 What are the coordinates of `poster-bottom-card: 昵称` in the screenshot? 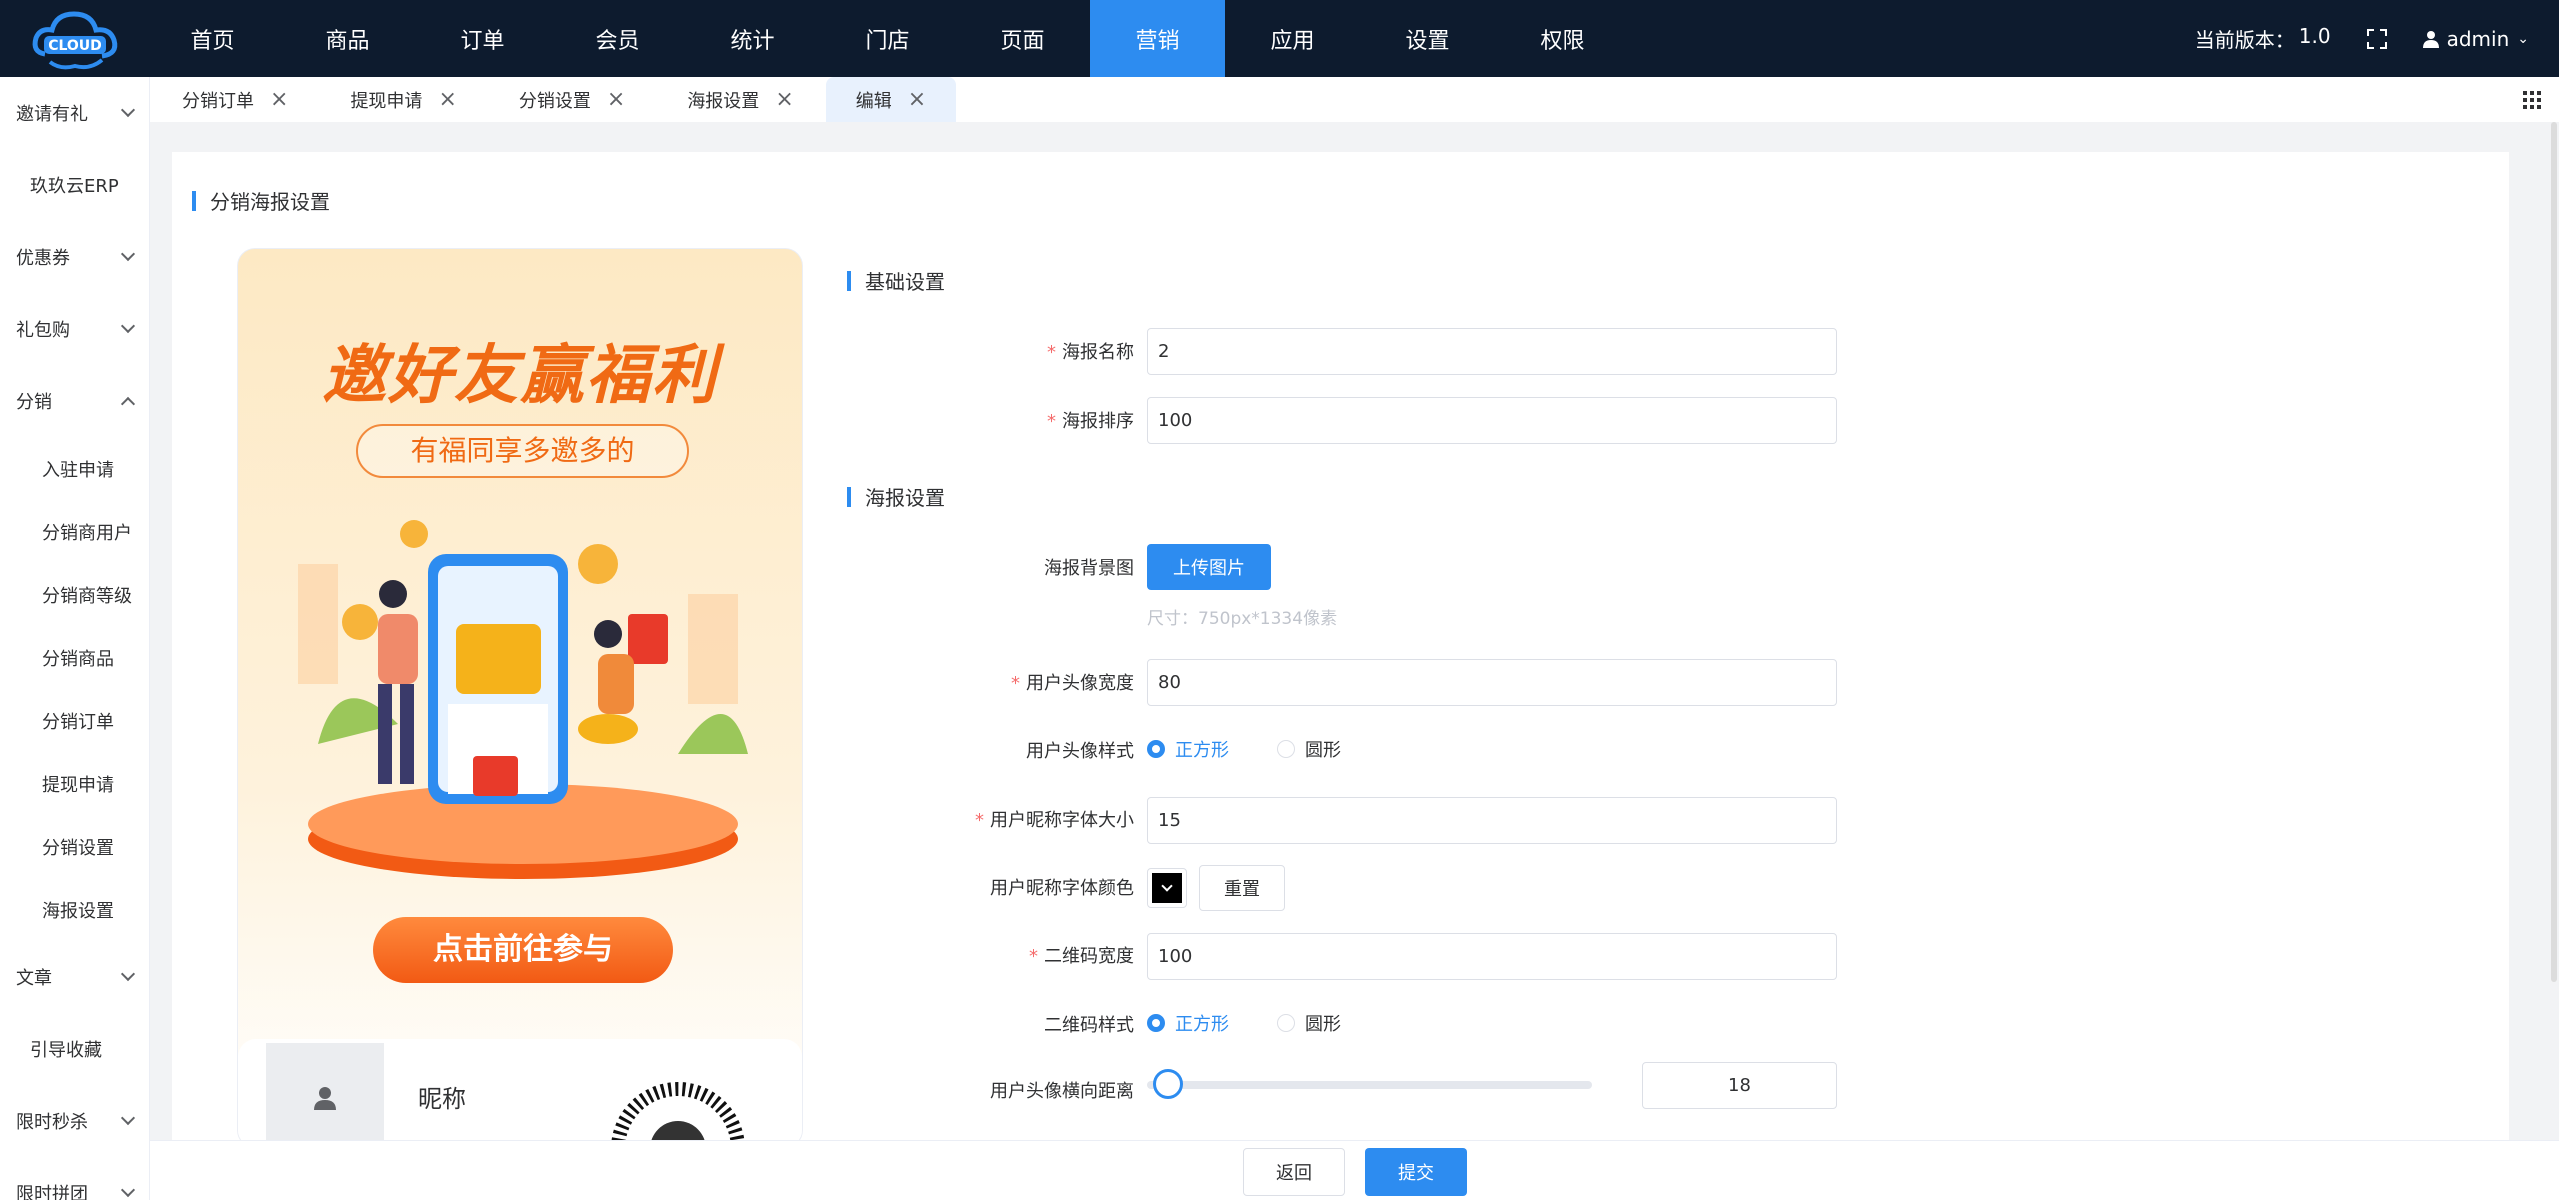 It's located at (520, 1093).